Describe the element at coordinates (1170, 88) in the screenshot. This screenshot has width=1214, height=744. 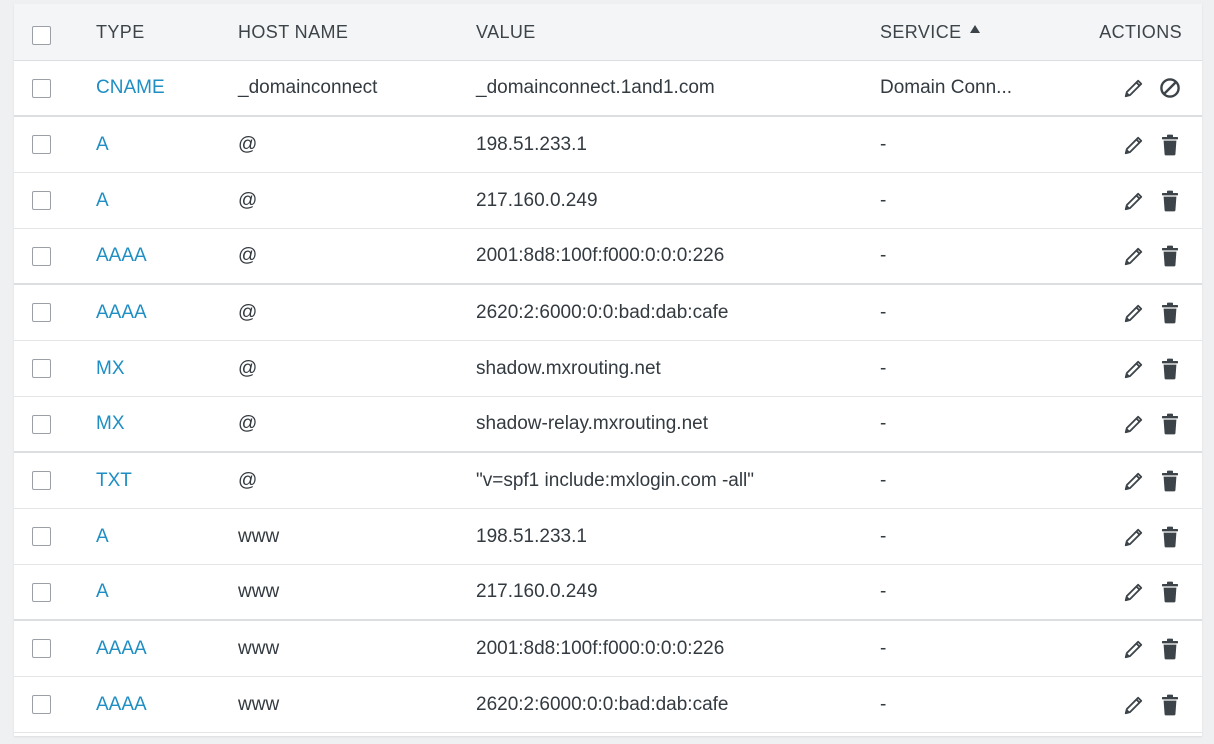
I see `disable-icon` at that location.